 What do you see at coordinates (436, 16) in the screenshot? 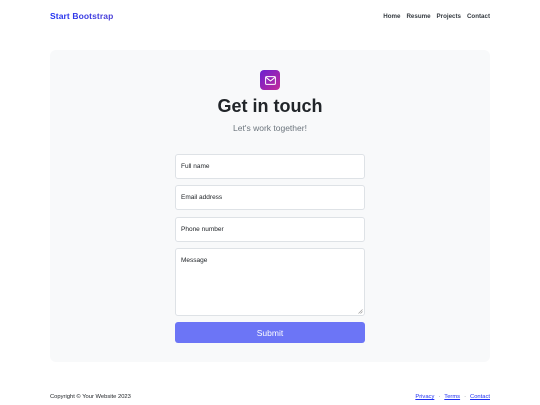
I see `nav-links: Home Resume Projects Contact` at bounding box center [436, 16].